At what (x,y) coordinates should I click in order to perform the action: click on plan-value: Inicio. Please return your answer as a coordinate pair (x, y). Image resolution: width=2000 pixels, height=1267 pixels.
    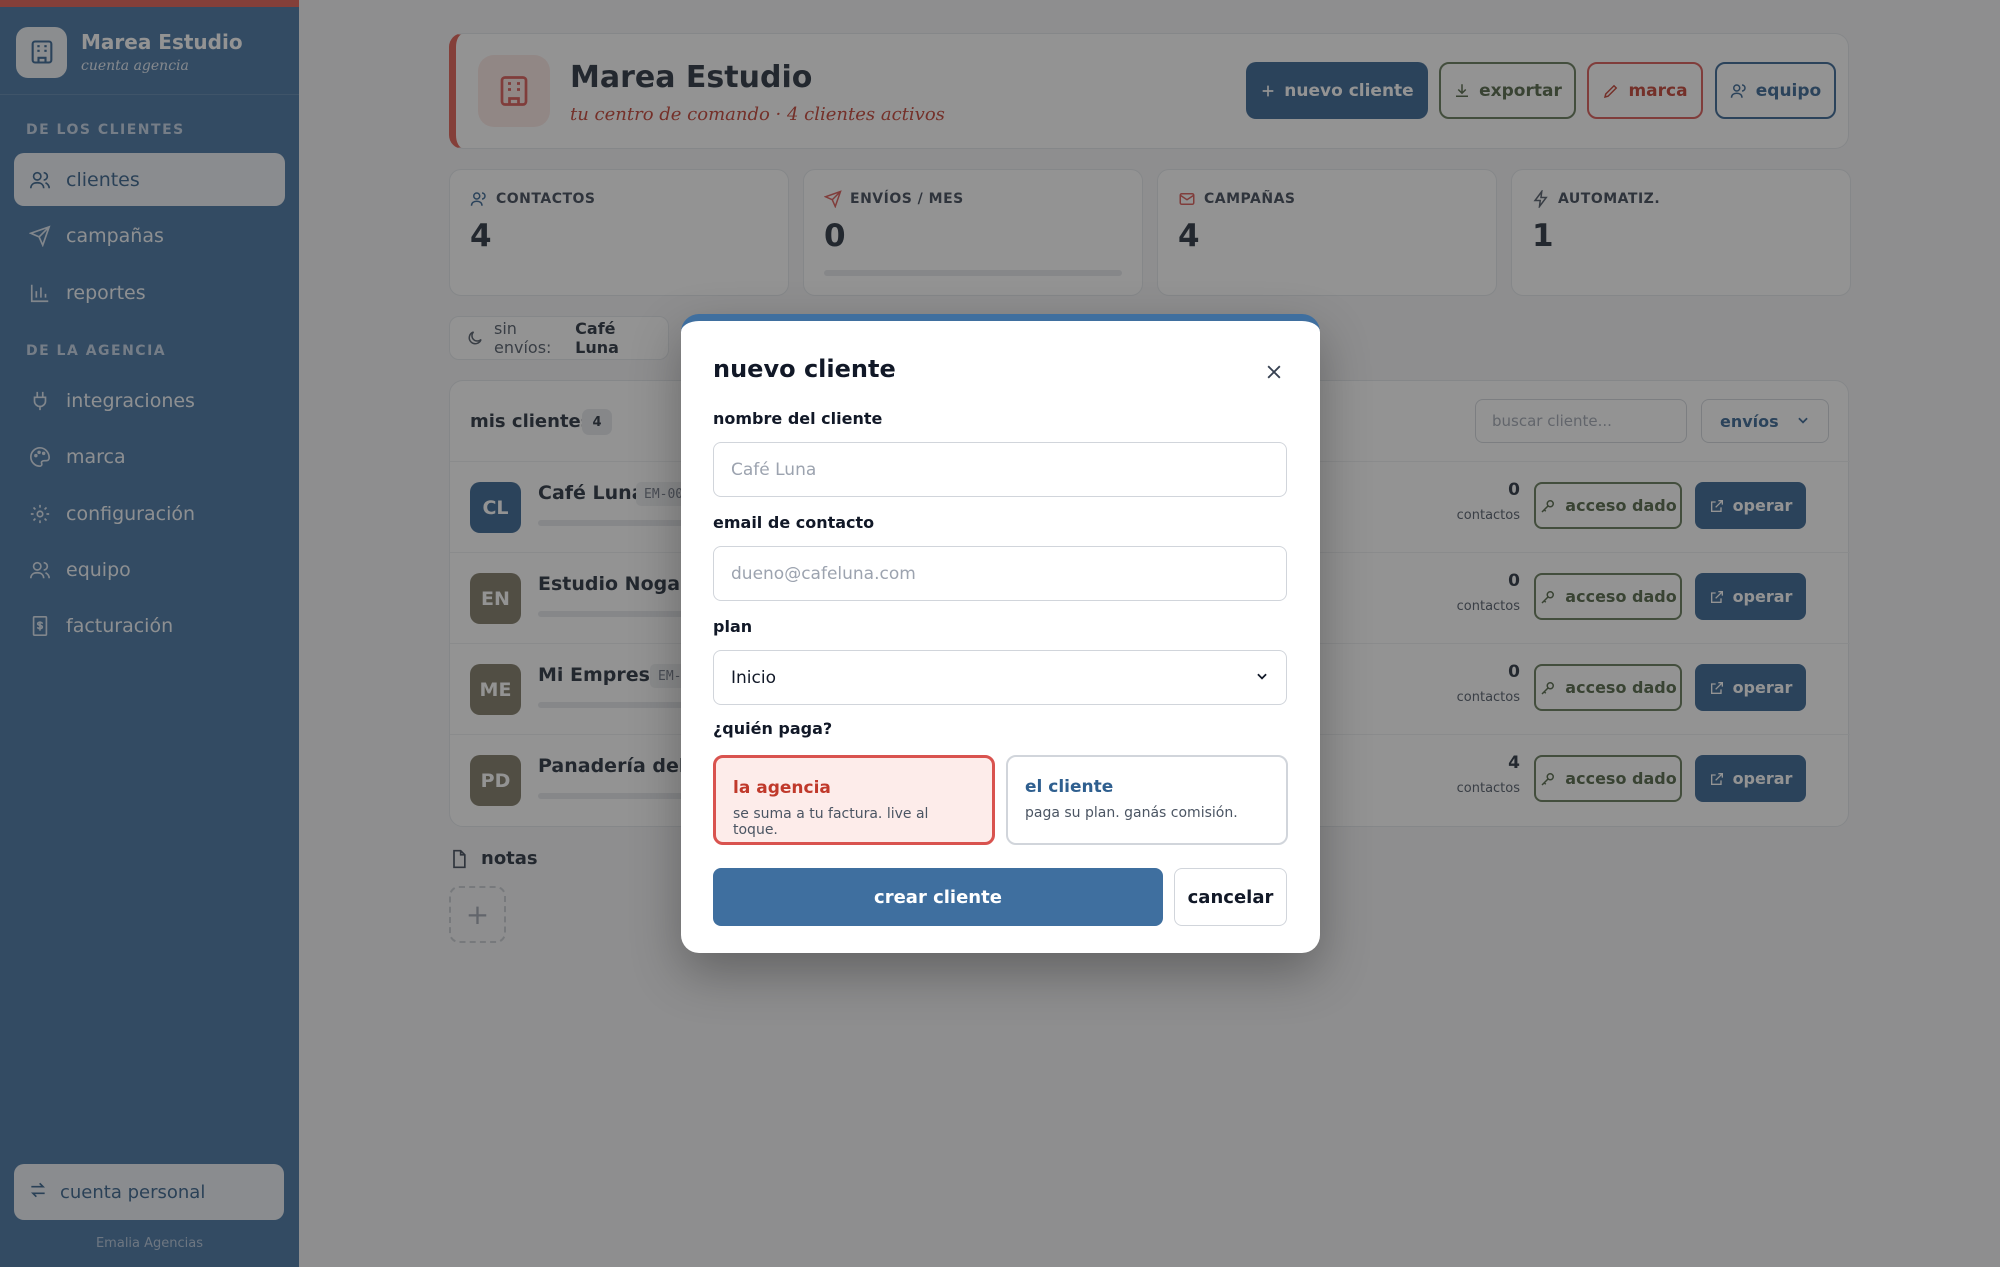
    Looking at the image, I should click on (753, 677).